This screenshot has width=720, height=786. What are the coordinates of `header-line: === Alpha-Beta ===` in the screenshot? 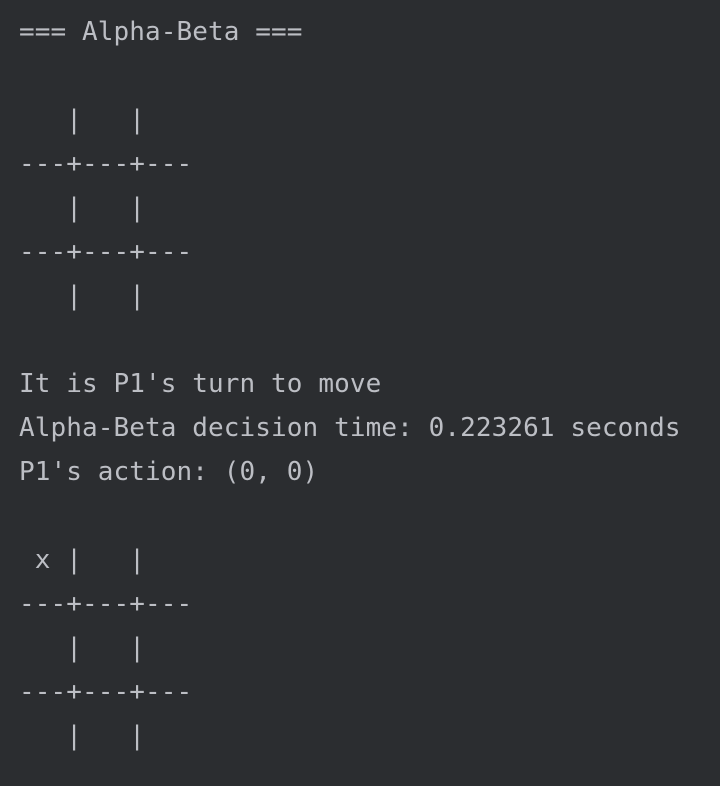 It's located at (161, 32).